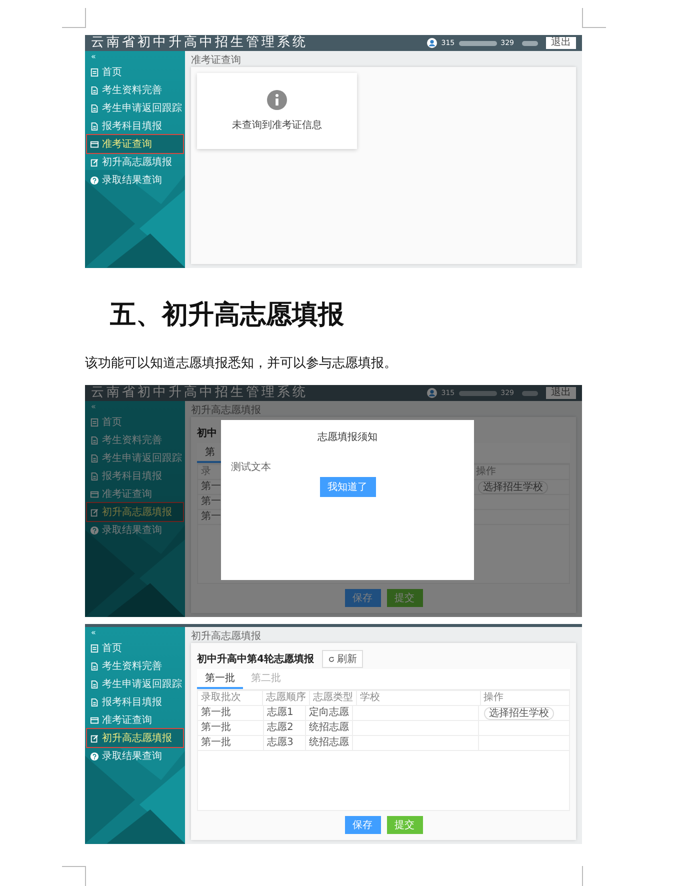  Describe the element at coordinates (286, 698) in the screenshot. I see `column-header: 志愿顺序` at that location.